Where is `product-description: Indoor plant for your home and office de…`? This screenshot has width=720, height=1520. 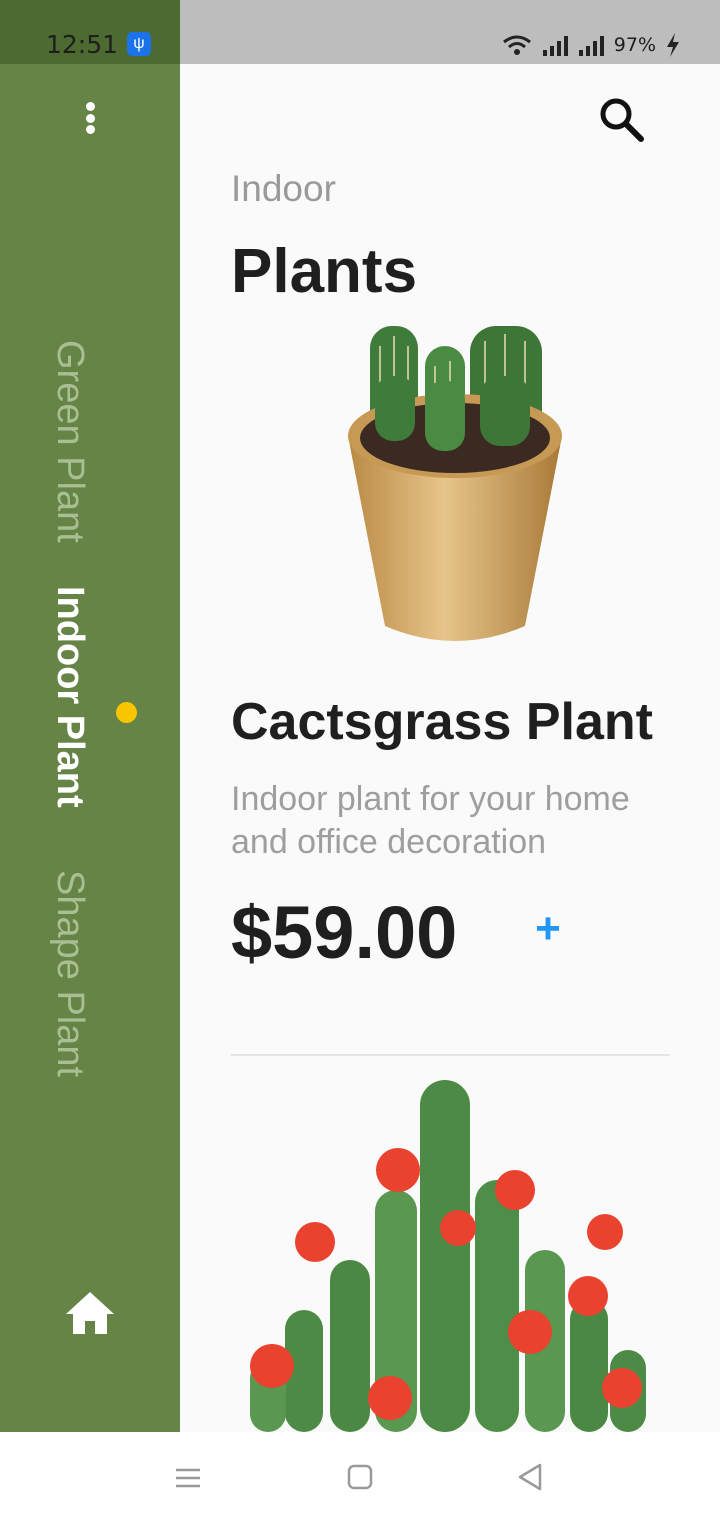 product-description: Indoor plant for your home and office de… is located at coordinates (430, 820).